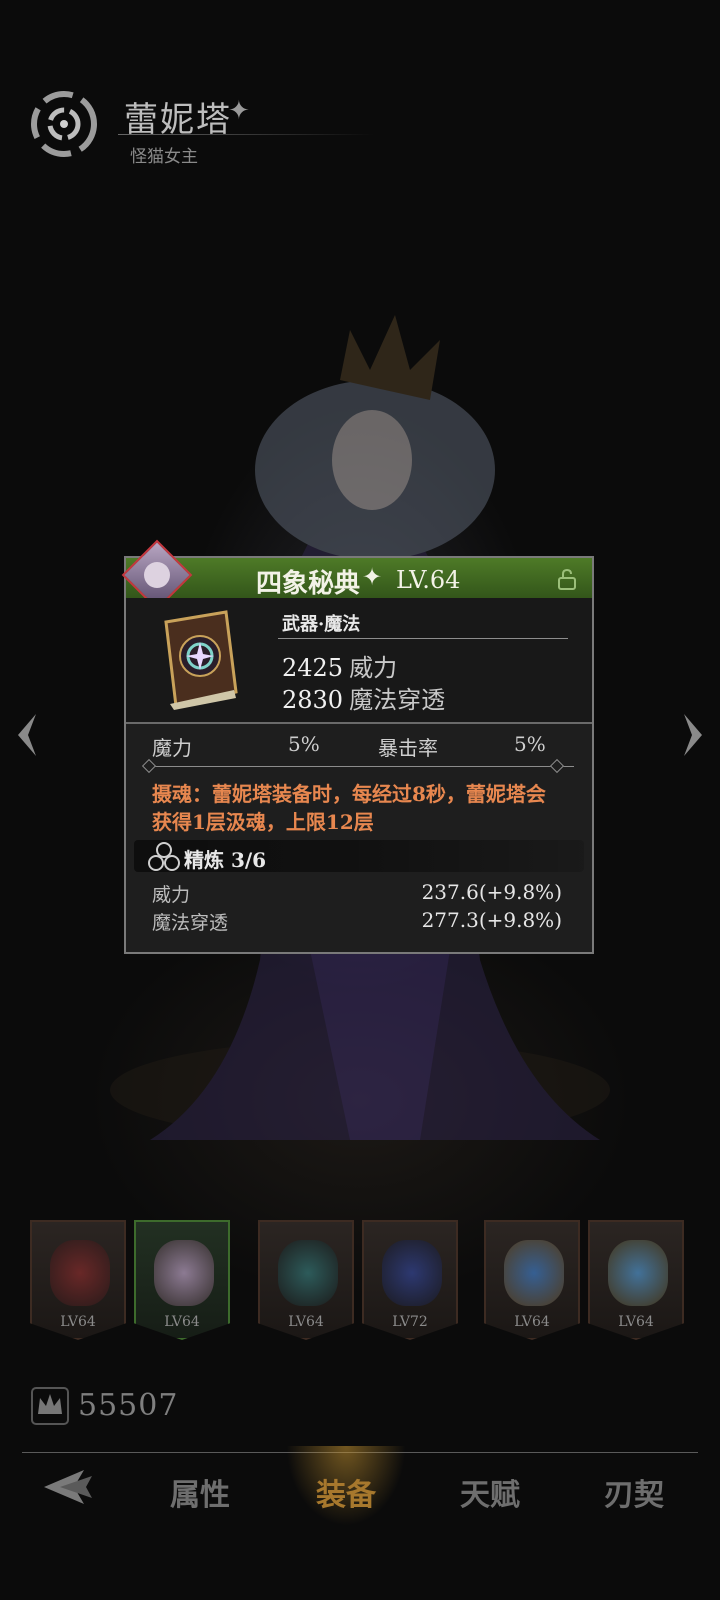 This screenshot has height=1600, width=720. What do you see at coordinates (491, 892) in the screenshot?
I see `refine-row-value: 237.6(+9.8%)` at bounding box center [491, 892].